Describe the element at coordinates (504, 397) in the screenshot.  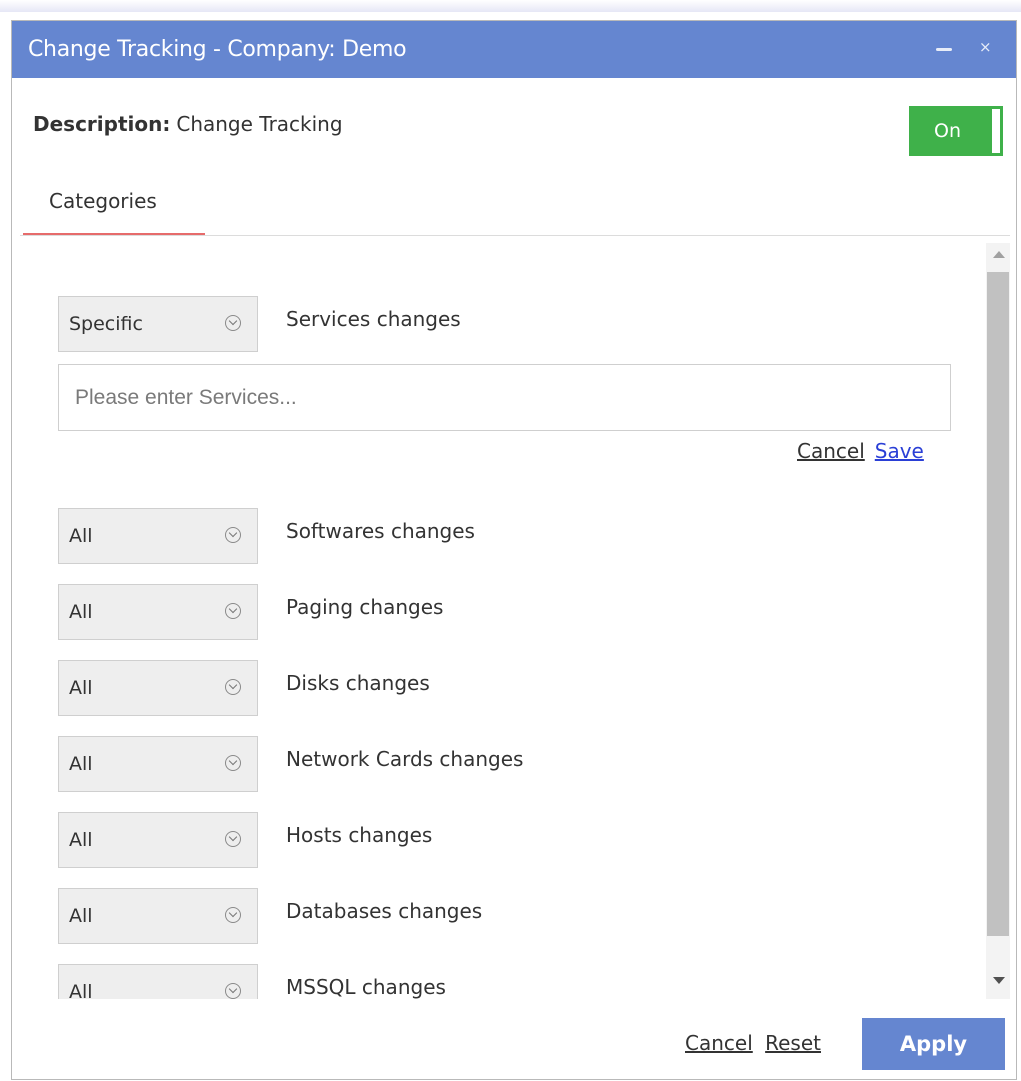
I see `services-input` at that location.